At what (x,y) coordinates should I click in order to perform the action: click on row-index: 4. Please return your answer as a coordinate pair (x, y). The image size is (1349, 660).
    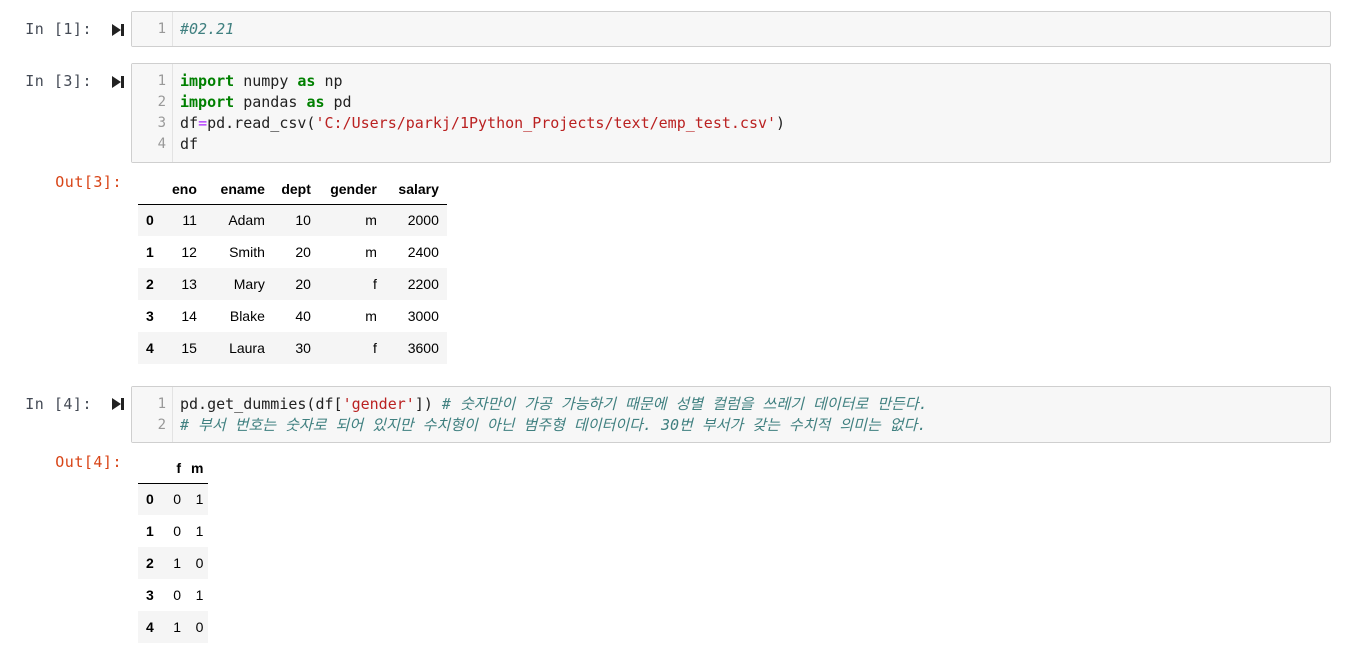
    Looking at the image, I should click on (150, 348).